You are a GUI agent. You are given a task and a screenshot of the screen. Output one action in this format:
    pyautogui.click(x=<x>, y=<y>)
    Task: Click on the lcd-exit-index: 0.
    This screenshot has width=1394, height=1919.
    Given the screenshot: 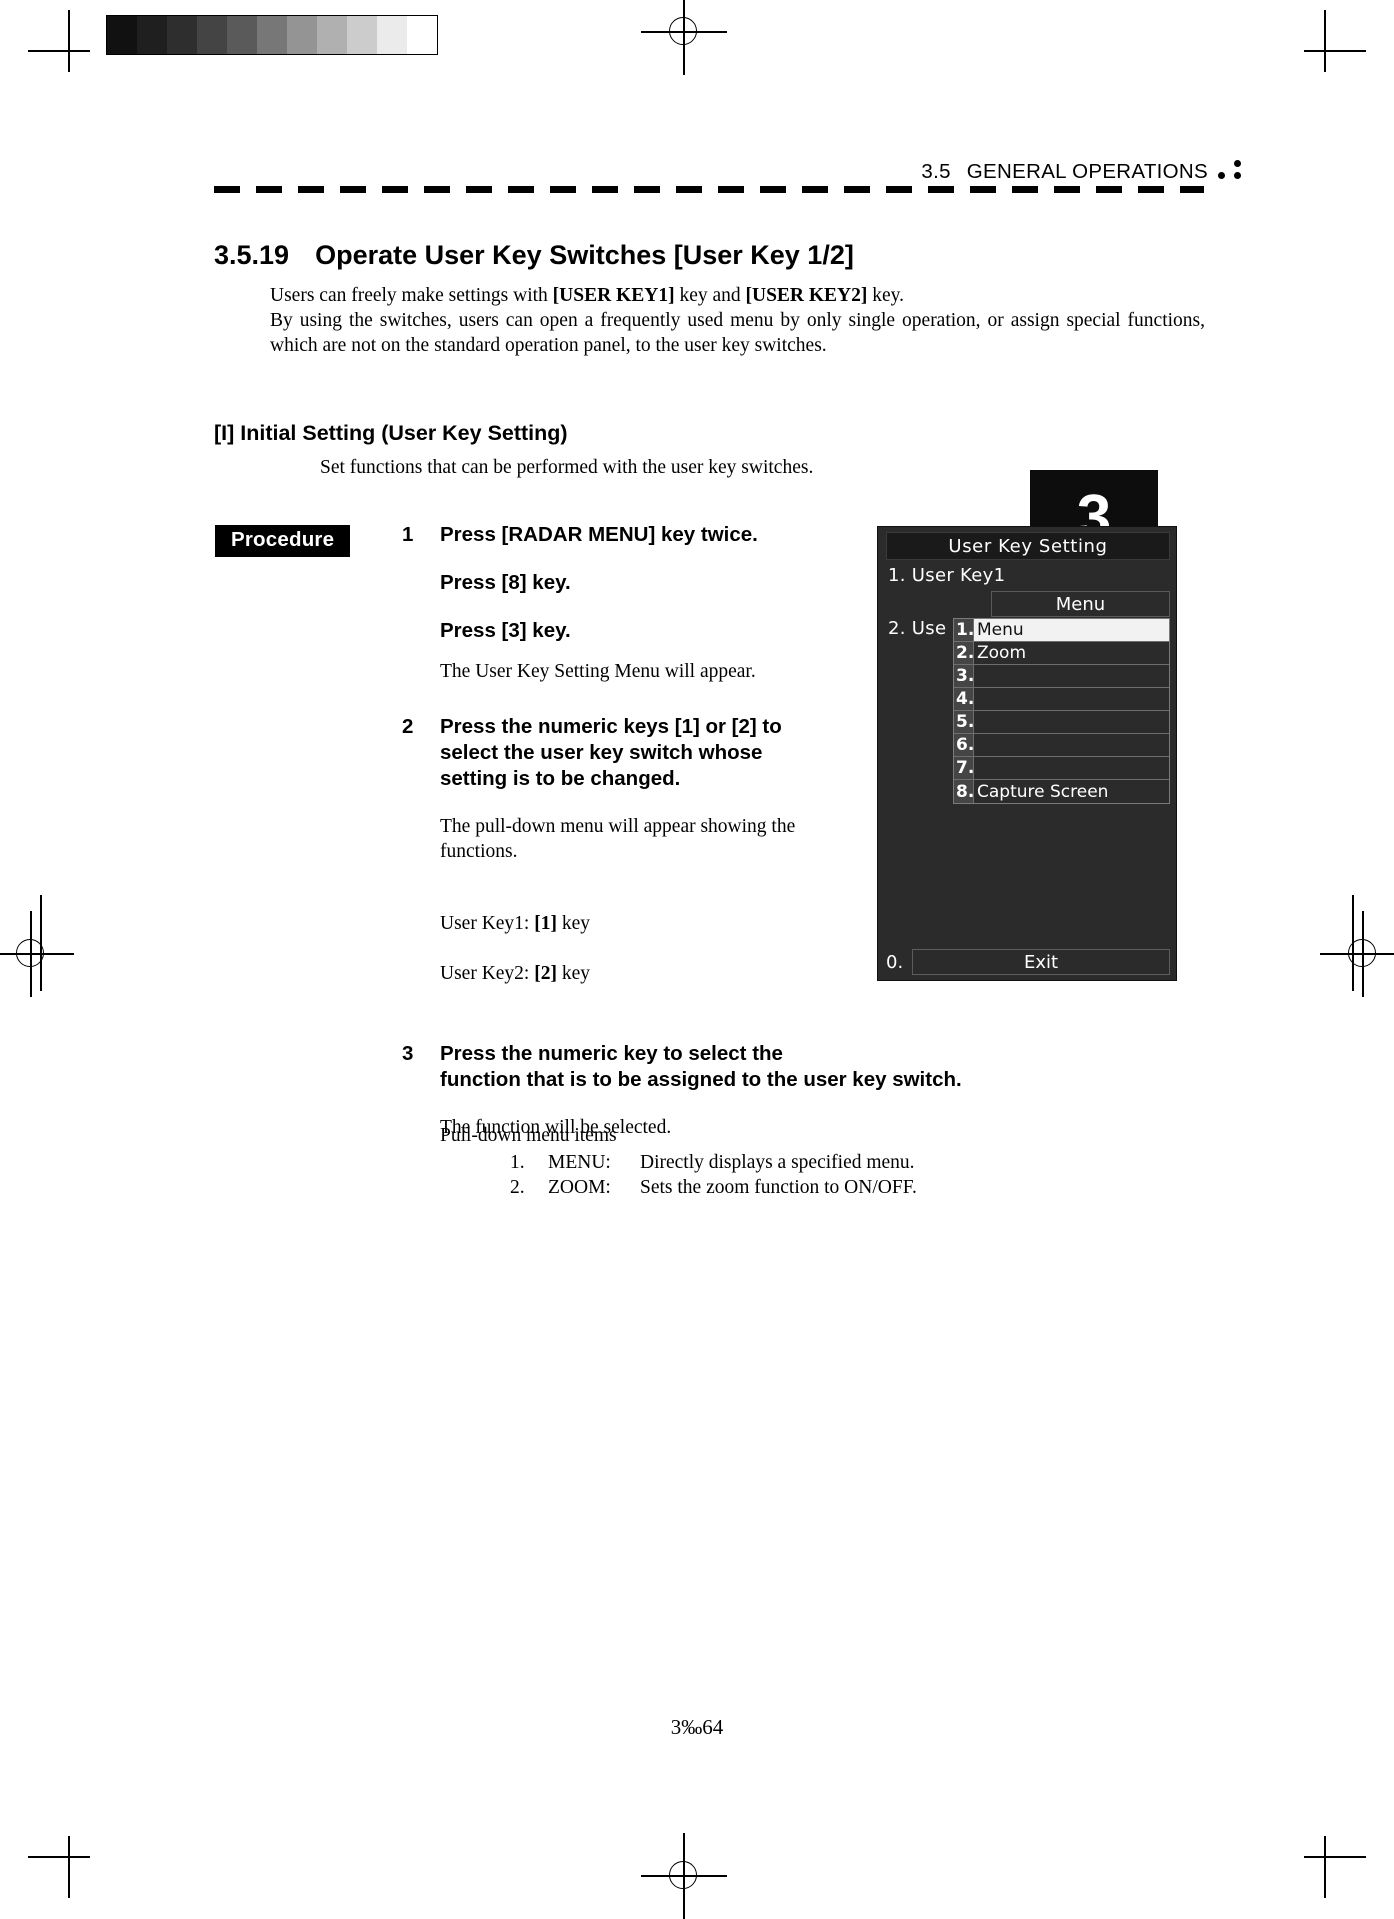 What is the action you would take?
    pyautogui.click(x=895, y=962)
    